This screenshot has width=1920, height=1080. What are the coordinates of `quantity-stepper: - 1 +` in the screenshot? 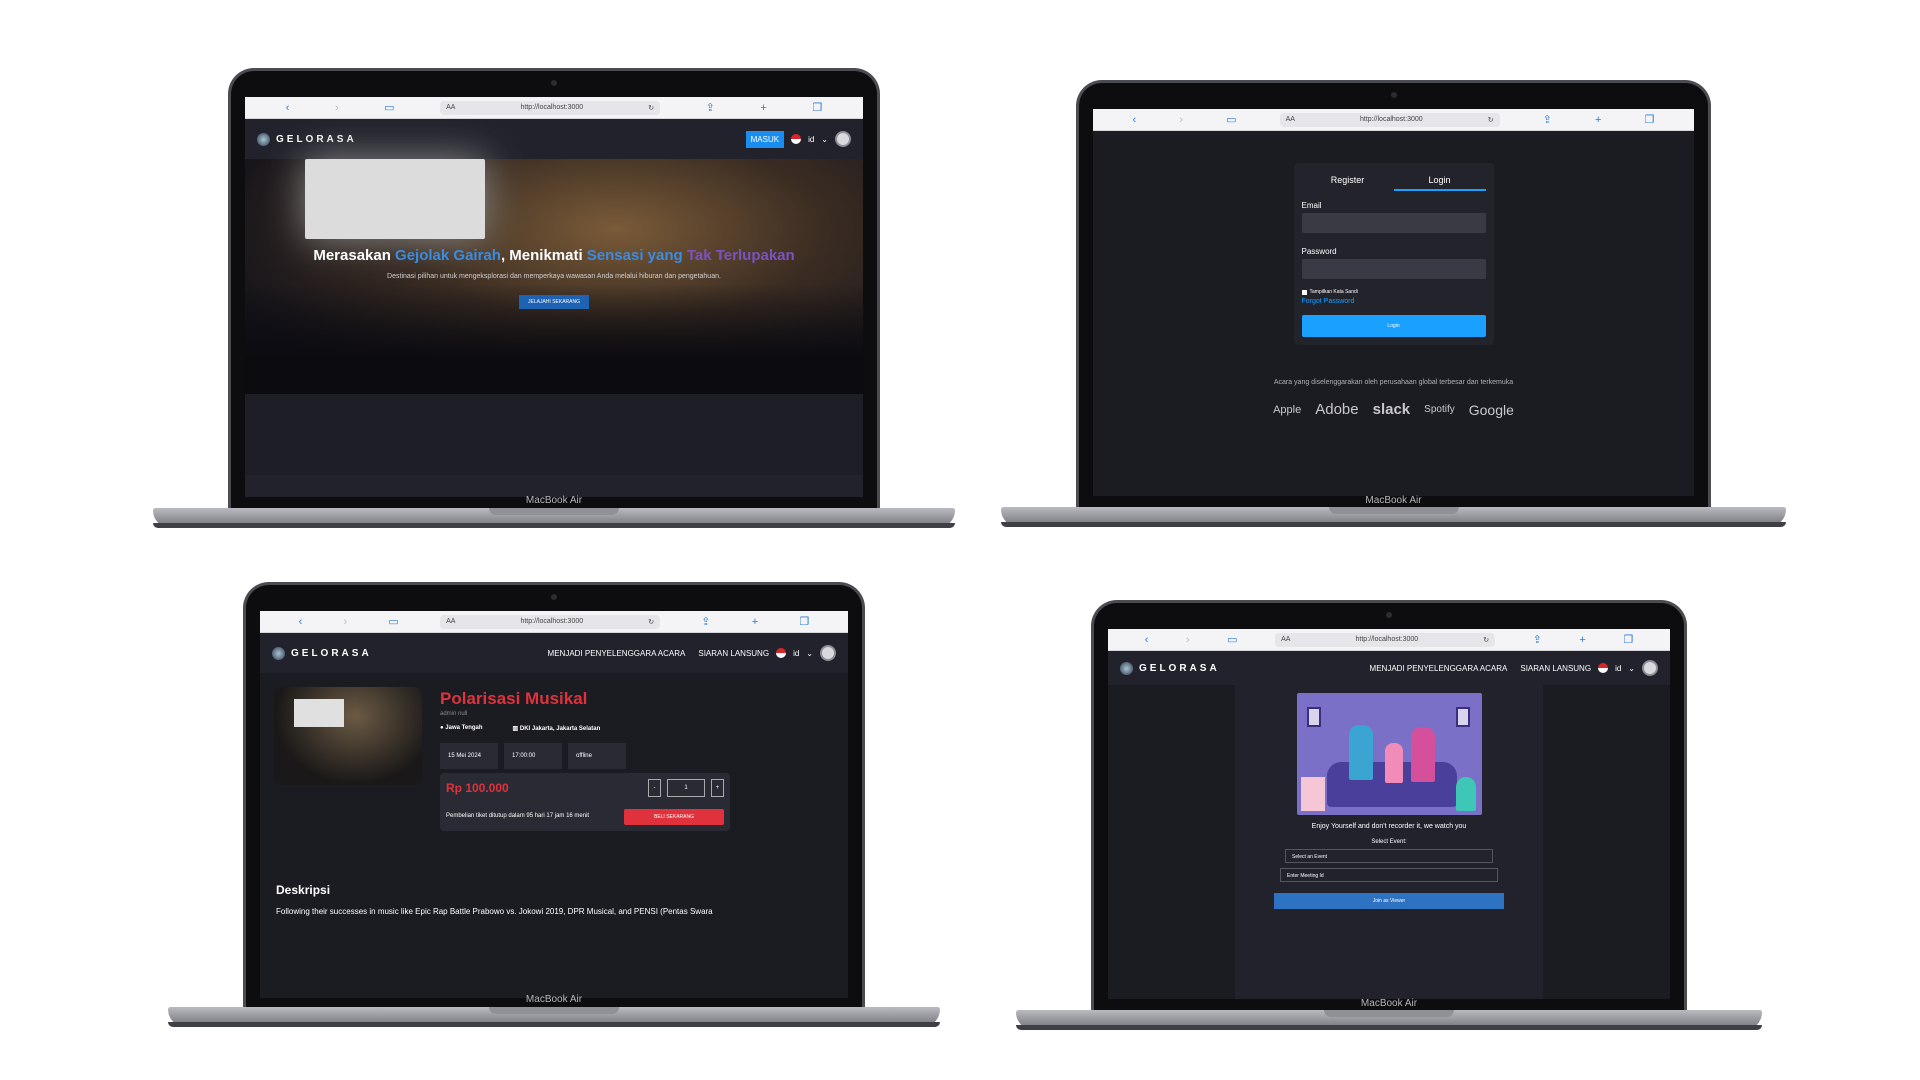 It's located at (686, 788).